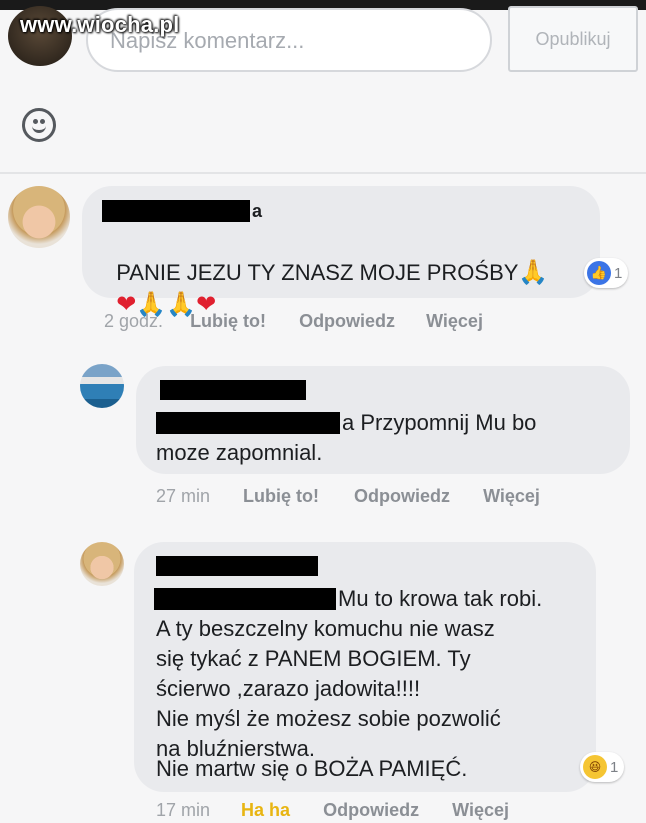 The height and width of the screenshot is (823, 646). I want to click on comment-text-line: A ty beszczelny komuchu nie wasz, so click(325, 628).